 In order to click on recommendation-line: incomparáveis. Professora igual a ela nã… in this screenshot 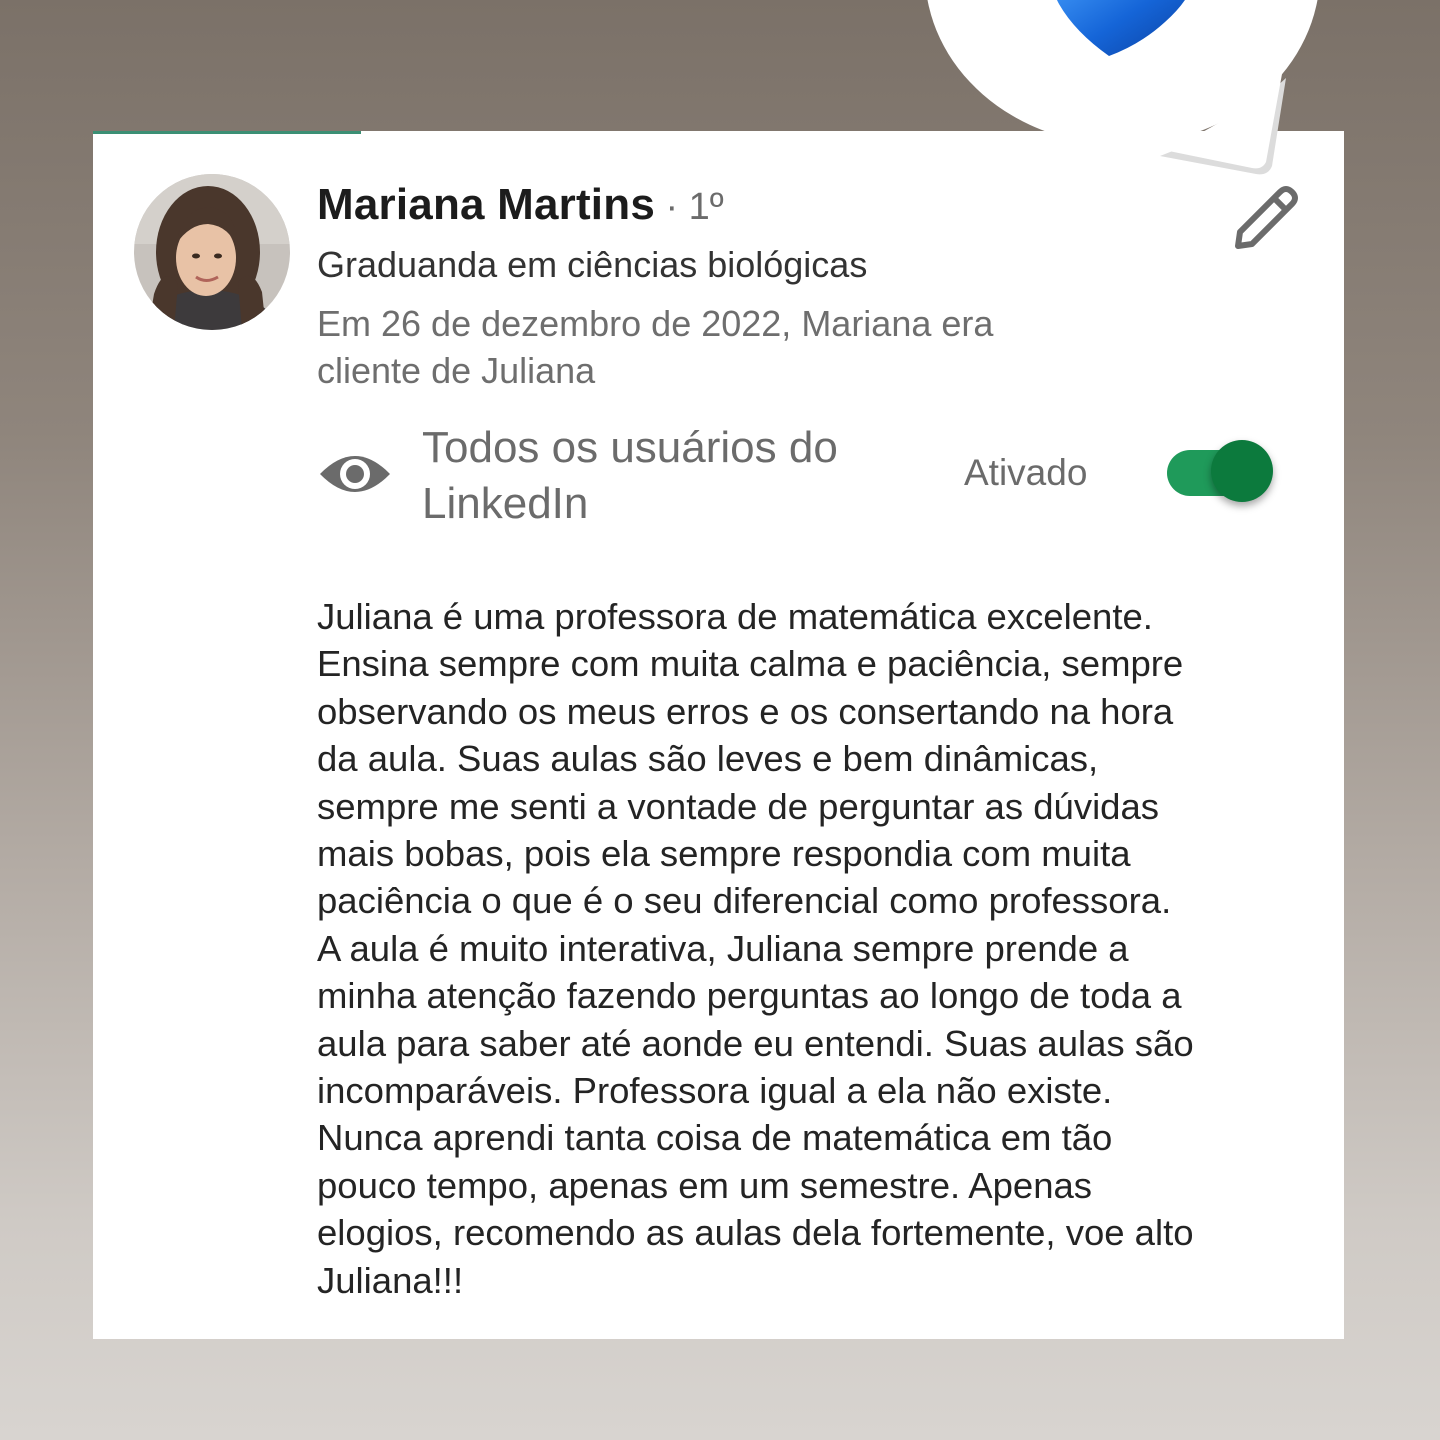, I will do `click(715, 1091)`.